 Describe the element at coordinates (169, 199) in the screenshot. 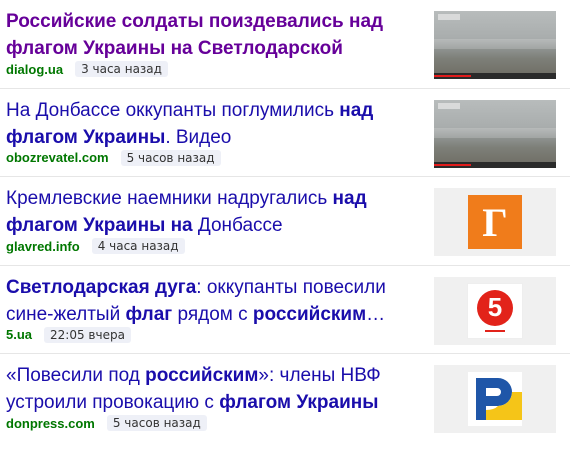

I see `title-text: Кремлевские наемники надругались` at that location.